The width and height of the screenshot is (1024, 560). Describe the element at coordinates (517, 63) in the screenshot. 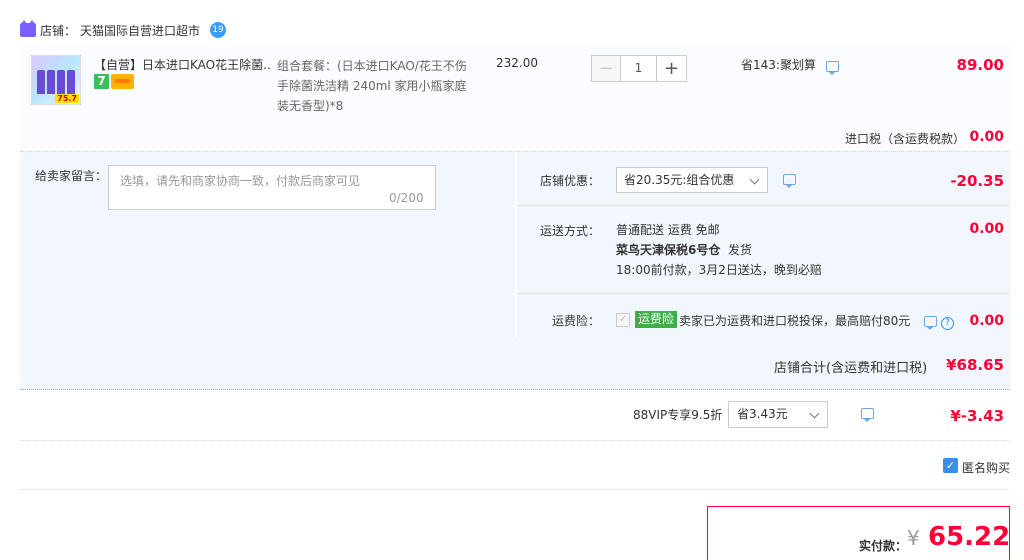

I see `unit-price: 232.00` at that location.